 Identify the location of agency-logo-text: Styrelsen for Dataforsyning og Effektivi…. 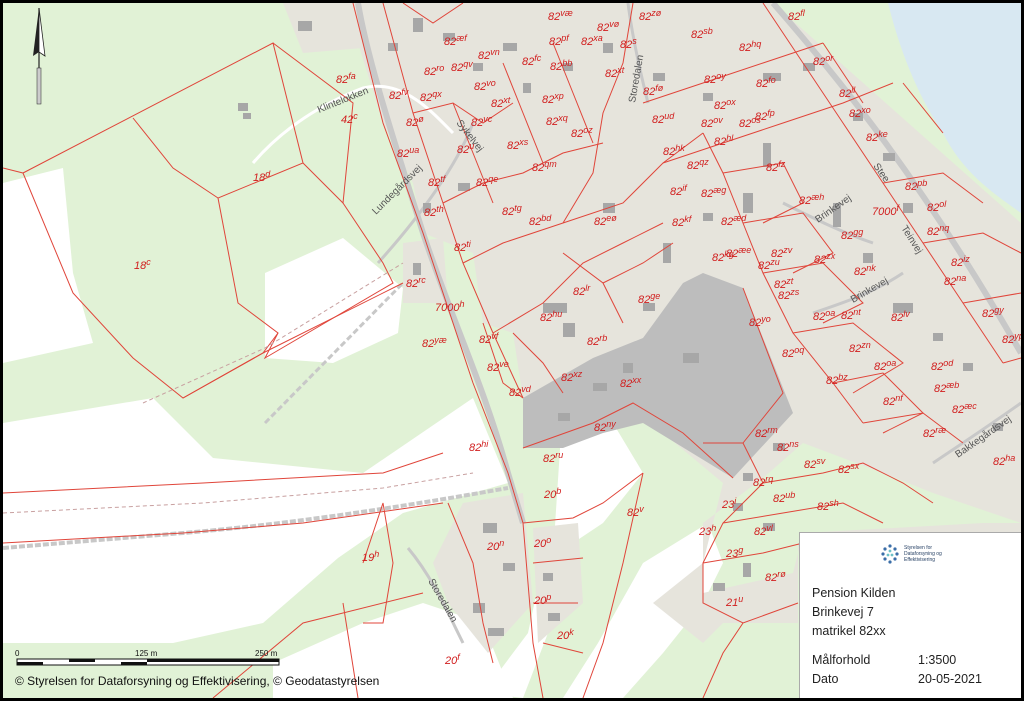
(923, 554).